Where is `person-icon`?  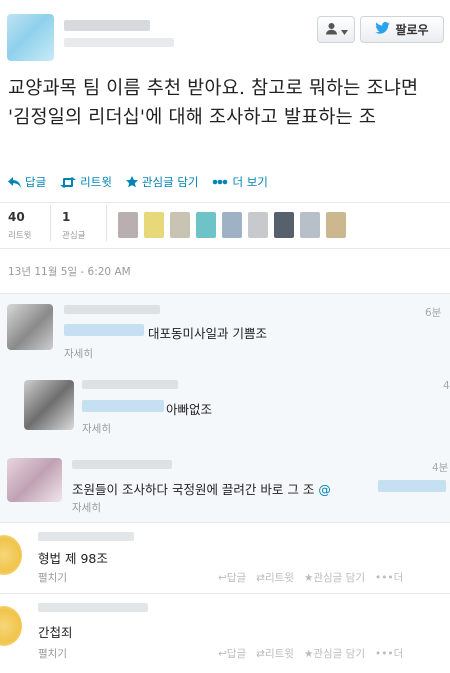 person-icon is located at coordinates (331, 29).